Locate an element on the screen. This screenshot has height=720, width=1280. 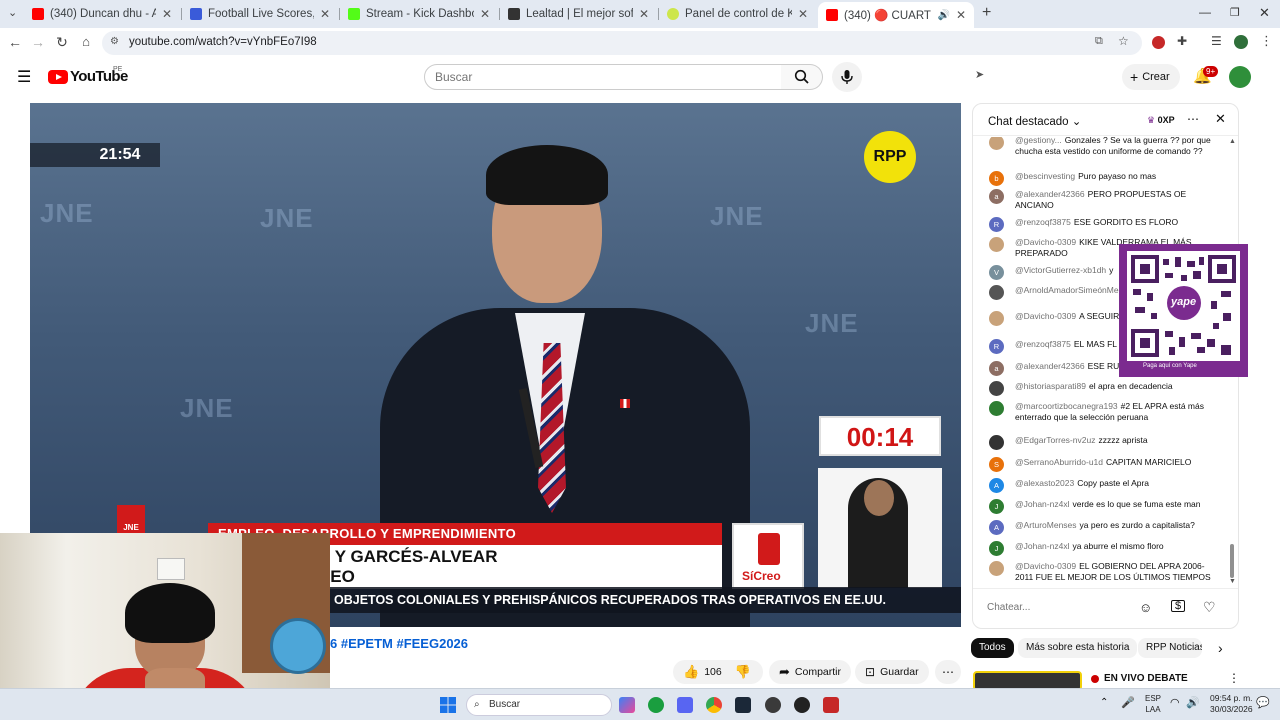
tray-expand-icon: ⌃ is located at coordinates (1104, 702).